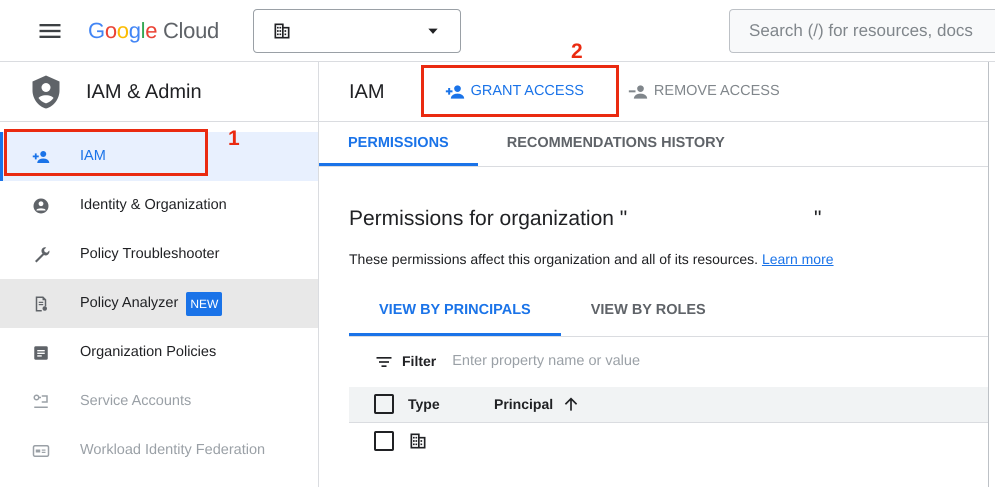 The width and height of the screenshot is (995, 487). Describe the element at coordinates (648, 313) in the screenshot. I see `tab: VIEW BY ROLES` at that location.